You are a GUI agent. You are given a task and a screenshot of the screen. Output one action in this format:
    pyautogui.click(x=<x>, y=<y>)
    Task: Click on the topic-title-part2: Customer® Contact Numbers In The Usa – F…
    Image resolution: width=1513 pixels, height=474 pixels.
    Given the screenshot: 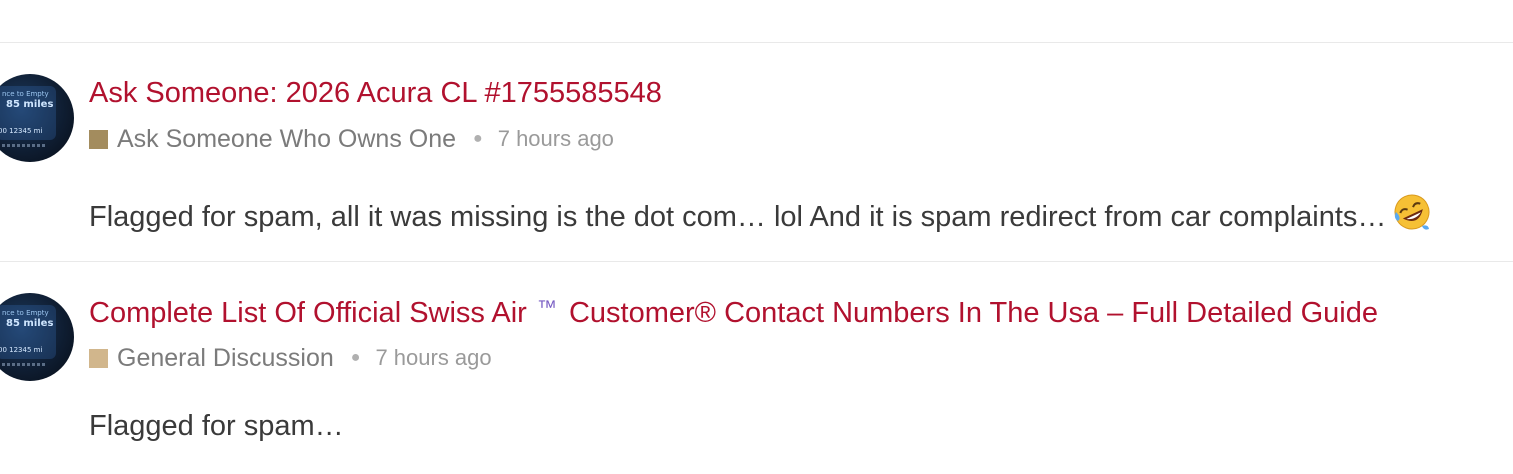 What is the action you would take?
    pyautogui.click(x=973, y=313)
    